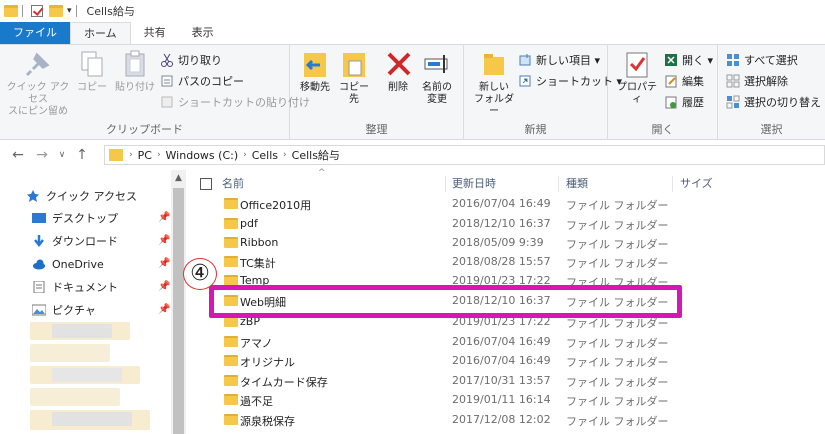 The height and width of the screenshot is (434, 825). Describe the element at coordinates (399, 64) in the screenshot. I see `delete-x-icon` at that location.